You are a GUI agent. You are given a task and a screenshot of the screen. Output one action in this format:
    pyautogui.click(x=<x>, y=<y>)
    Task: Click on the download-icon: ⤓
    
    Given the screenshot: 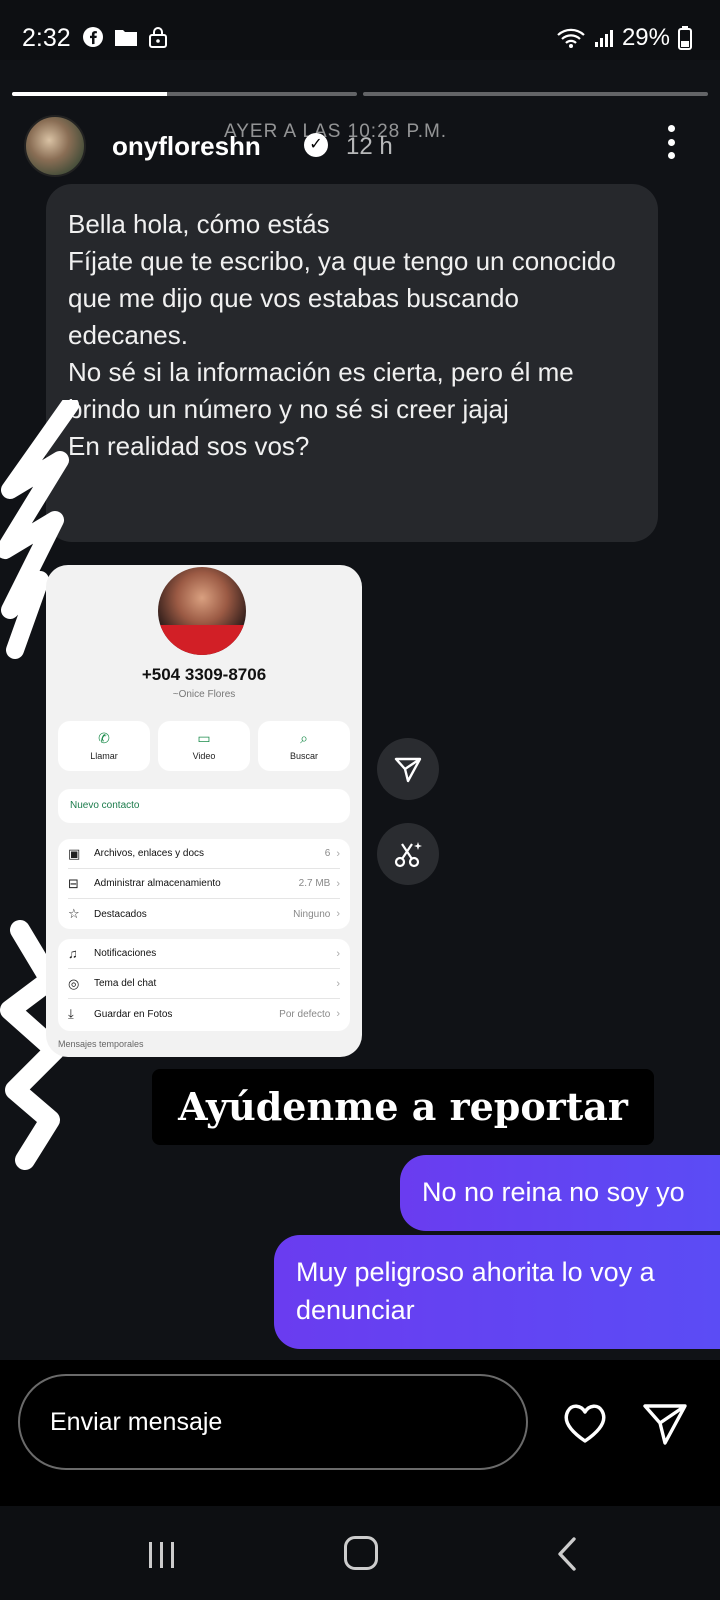 What is the action you would take?
    pyautogui.click(x=71, y=1013)
    